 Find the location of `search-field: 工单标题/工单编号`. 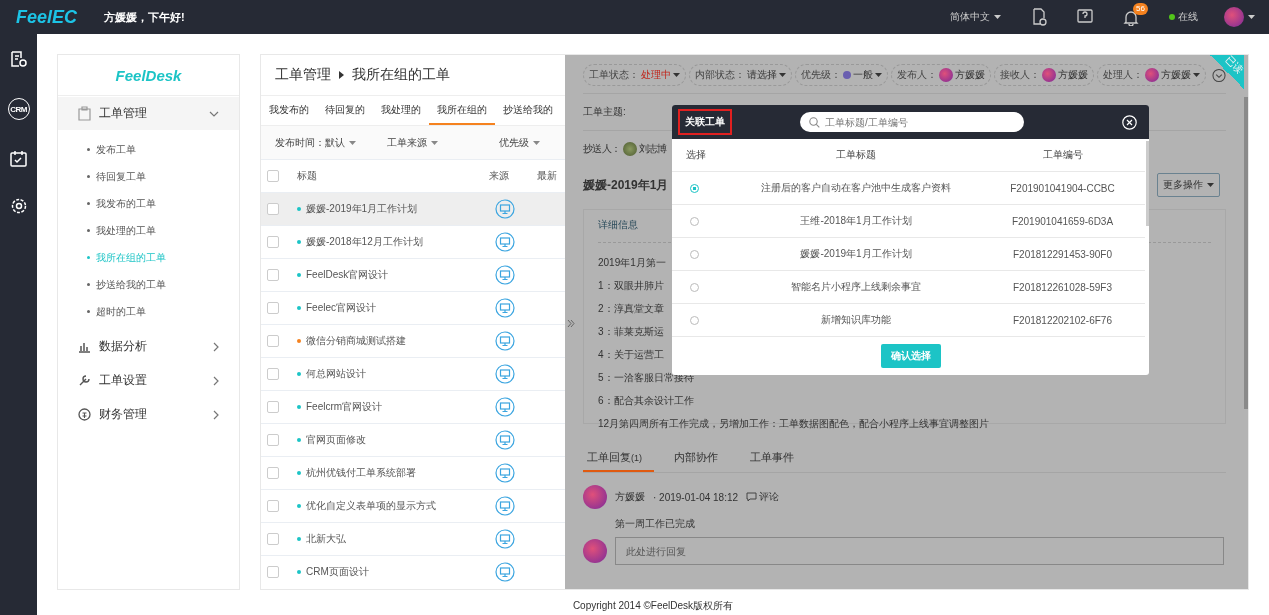

search-field: 工单标题/工单编号 is located at coordinates (912, 122).